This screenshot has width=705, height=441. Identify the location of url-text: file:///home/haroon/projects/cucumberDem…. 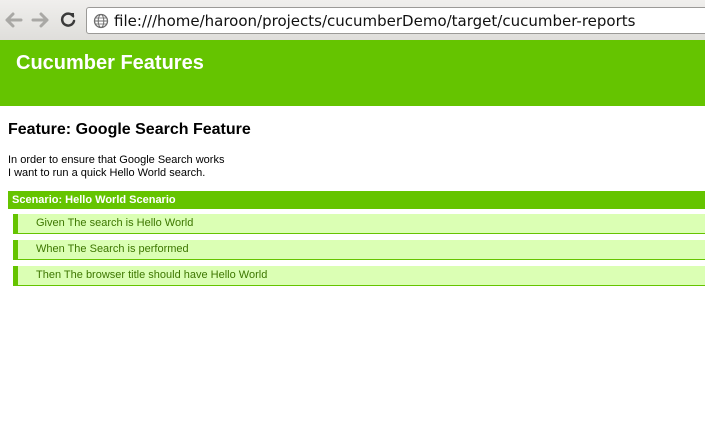
(375, 21).